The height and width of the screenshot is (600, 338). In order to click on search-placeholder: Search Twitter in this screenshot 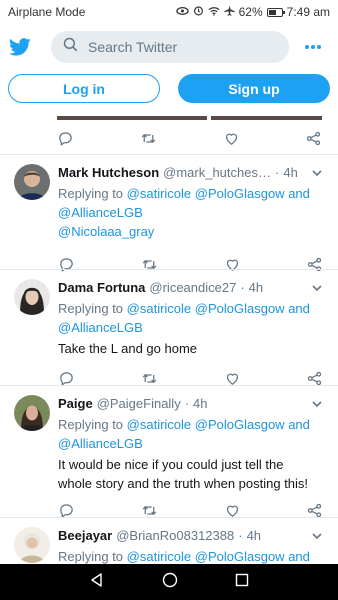, I will do `click(133, 47)`.